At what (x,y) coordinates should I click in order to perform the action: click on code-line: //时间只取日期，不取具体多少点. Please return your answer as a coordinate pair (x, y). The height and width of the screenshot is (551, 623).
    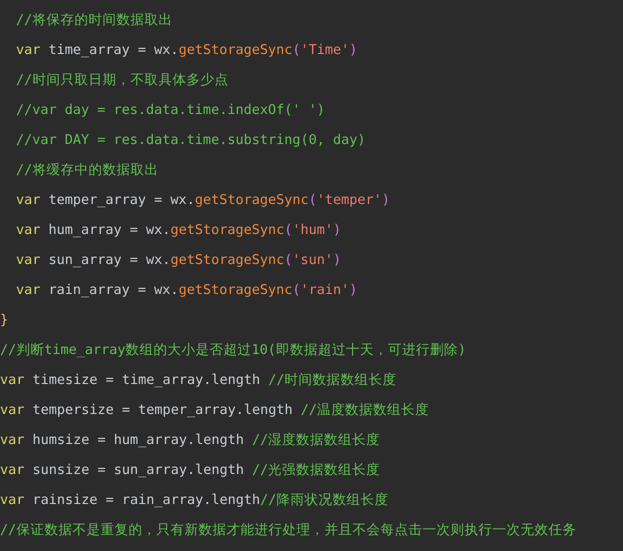
    Looking at the image, I should click on (121, 80).